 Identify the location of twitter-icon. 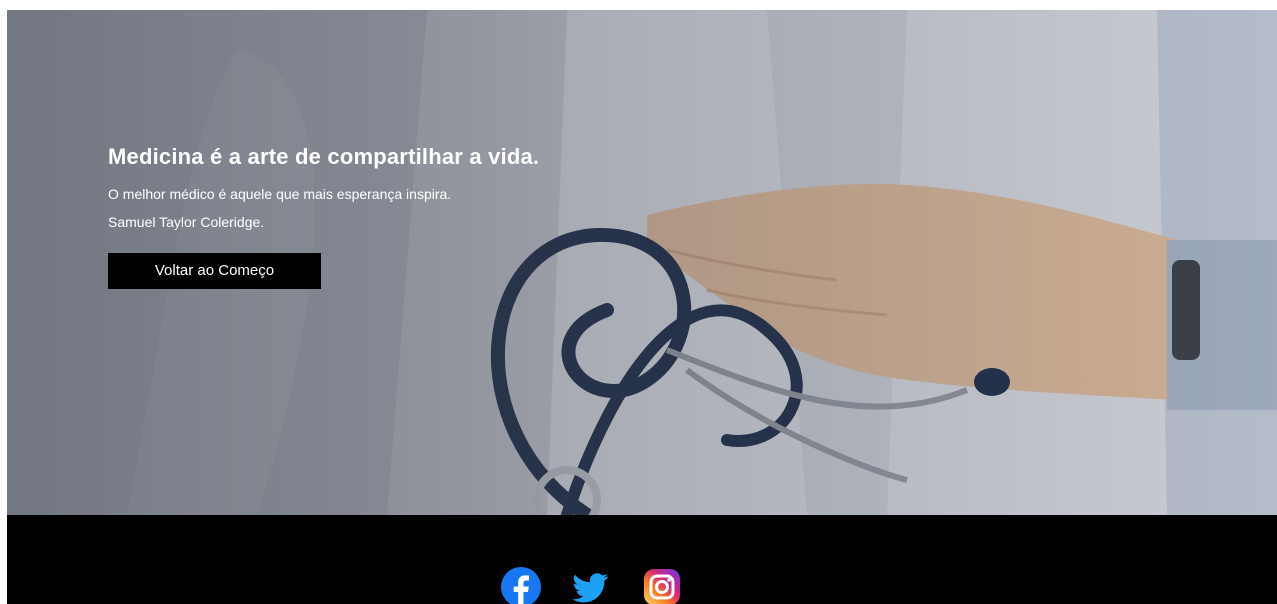
(590, 585).